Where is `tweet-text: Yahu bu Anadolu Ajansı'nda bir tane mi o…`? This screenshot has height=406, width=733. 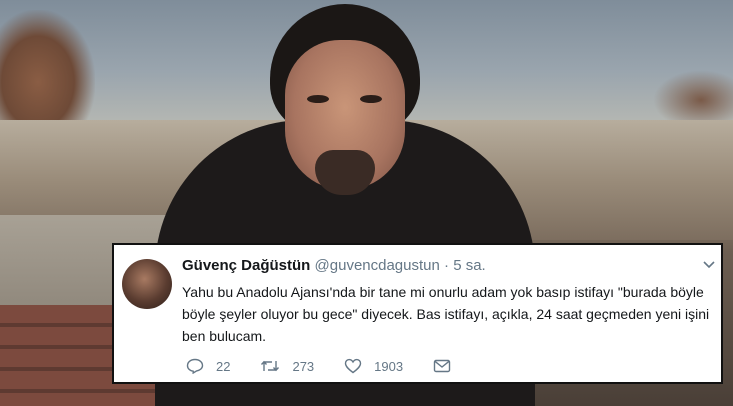
tweet-text: Yahu bu Anadolu Ajansı'nda bir tane mi o… is located at coordinates (446, 314).